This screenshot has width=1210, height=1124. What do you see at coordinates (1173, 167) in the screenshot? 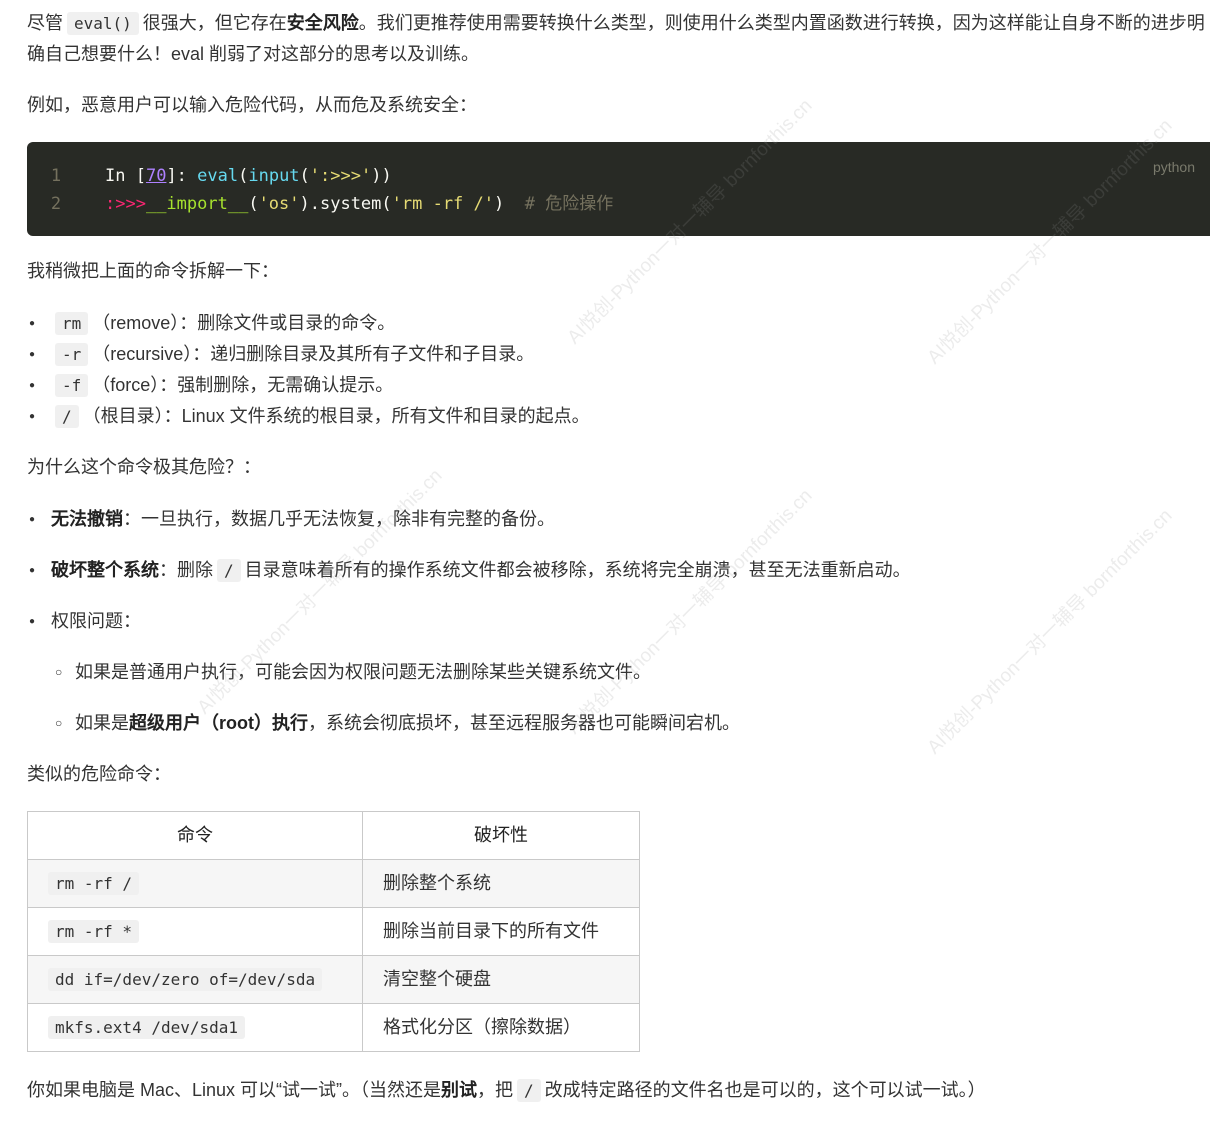
I see `code-language-label: python` at bounding box center [1173, 167].